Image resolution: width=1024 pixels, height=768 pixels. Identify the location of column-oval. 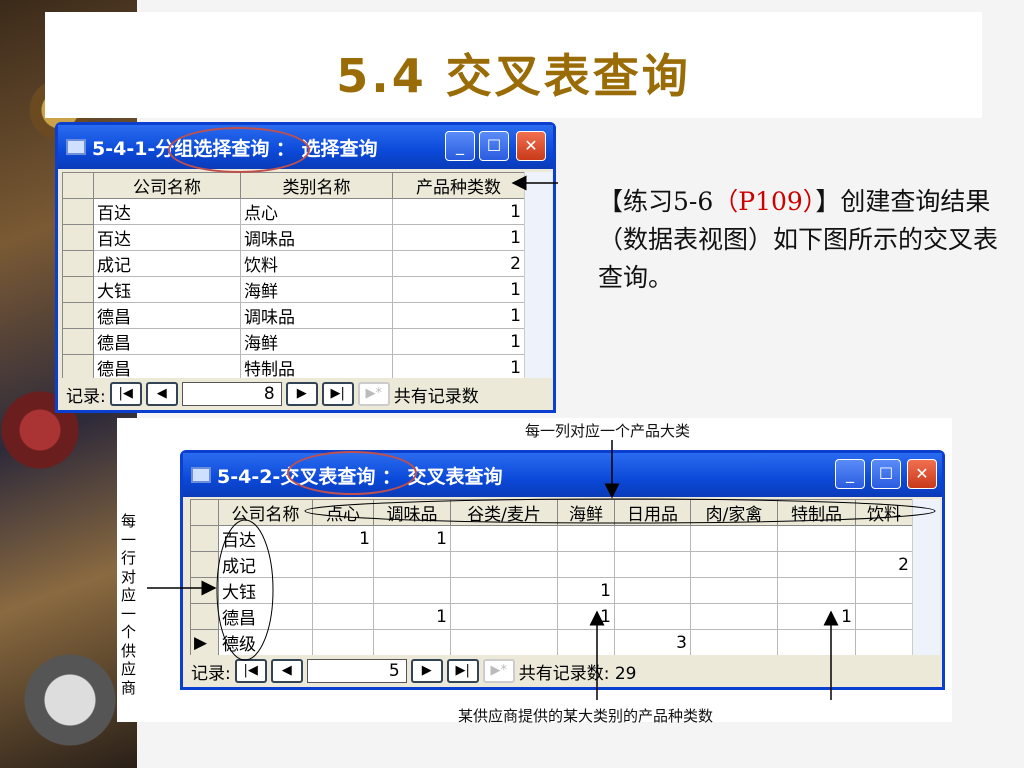
(620, 511).